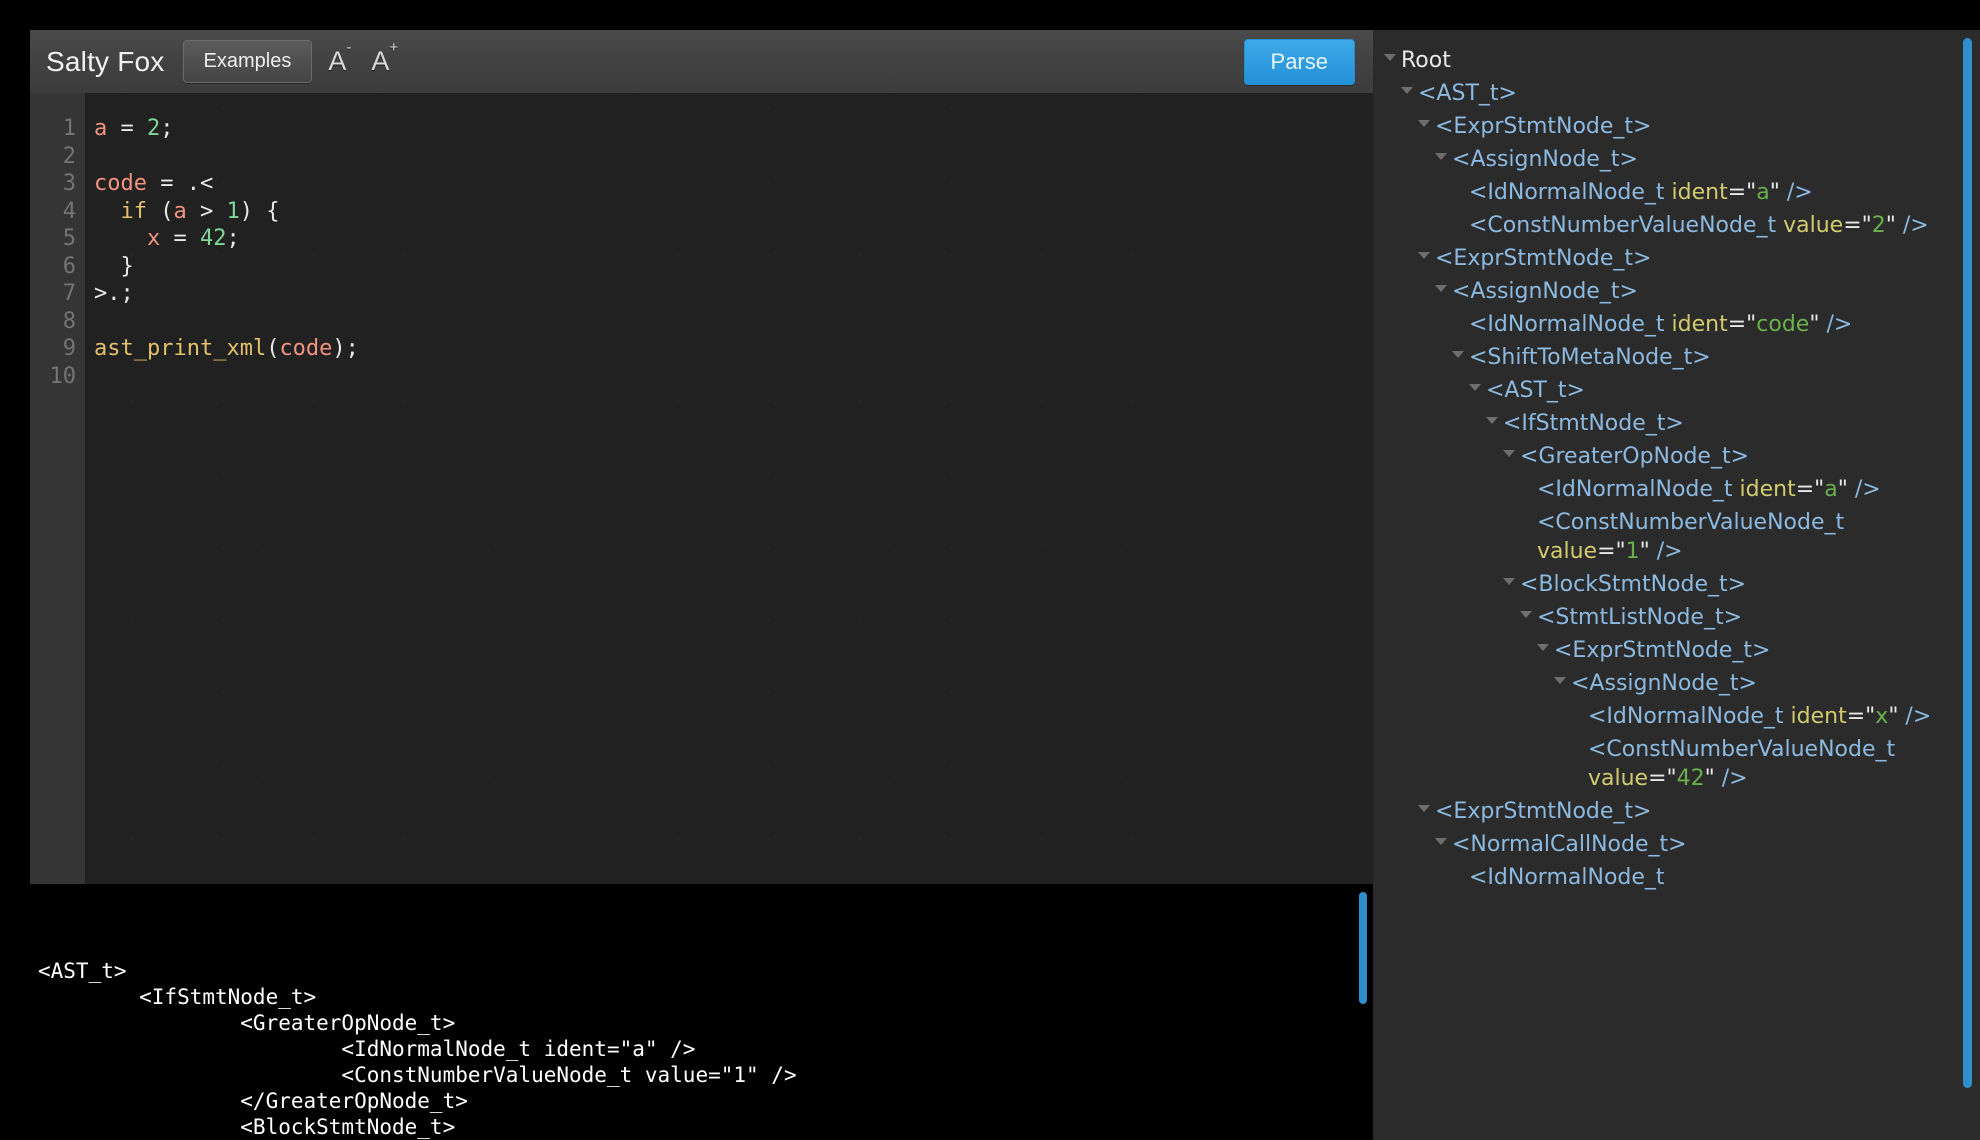  Describe the element at coordinates (1567, 551) in the screenshot. I see `ast-node-token: value` at that location.